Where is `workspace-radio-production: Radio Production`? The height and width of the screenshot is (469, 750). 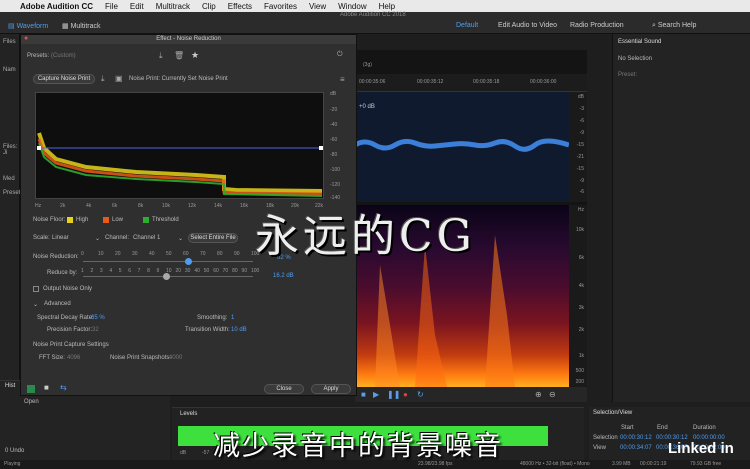 workspace-radio-production: Radio Production is located at coordinates (597, 25).